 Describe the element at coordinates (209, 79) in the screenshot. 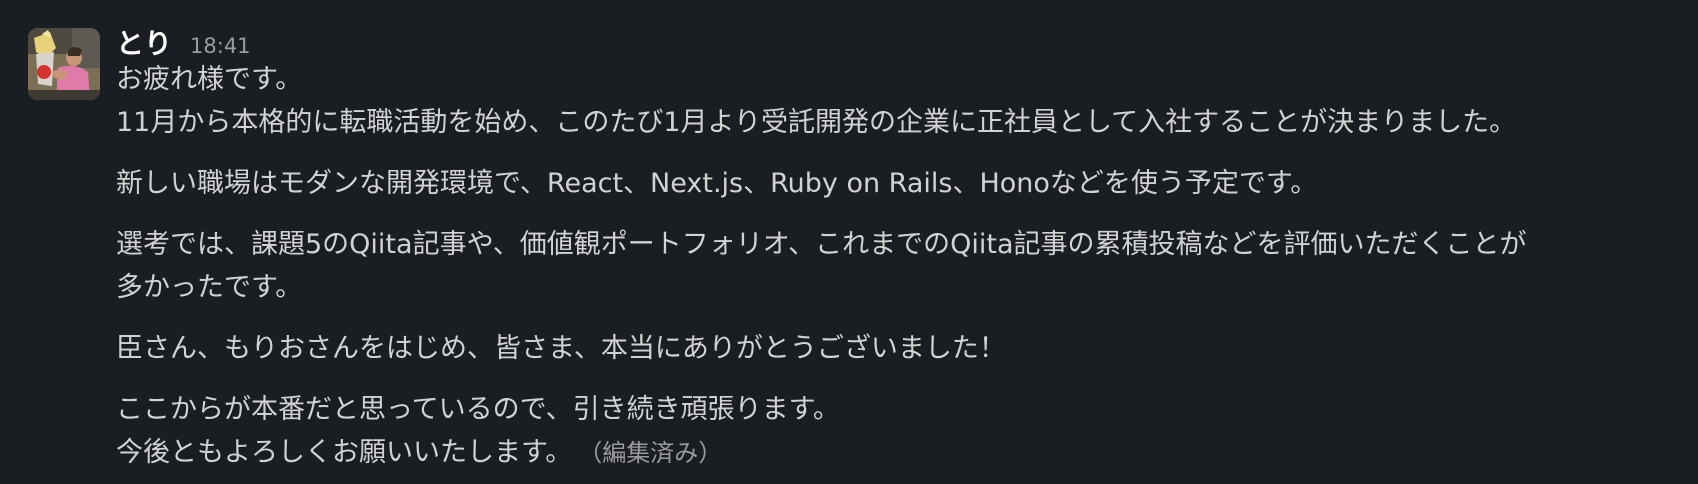

I see `message-line: お疲れ様です。` at that location.